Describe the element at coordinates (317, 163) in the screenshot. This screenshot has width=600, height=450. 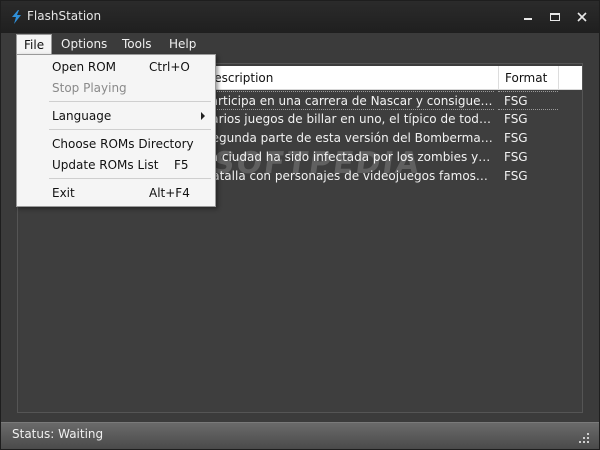
I see `watermark: SOFTPEDIA` at that location.